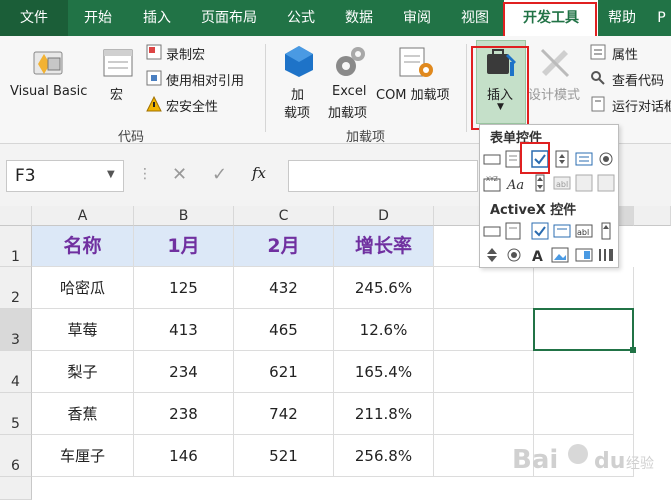  I want to click on table-cell: 12.6%, so click(384, 330).